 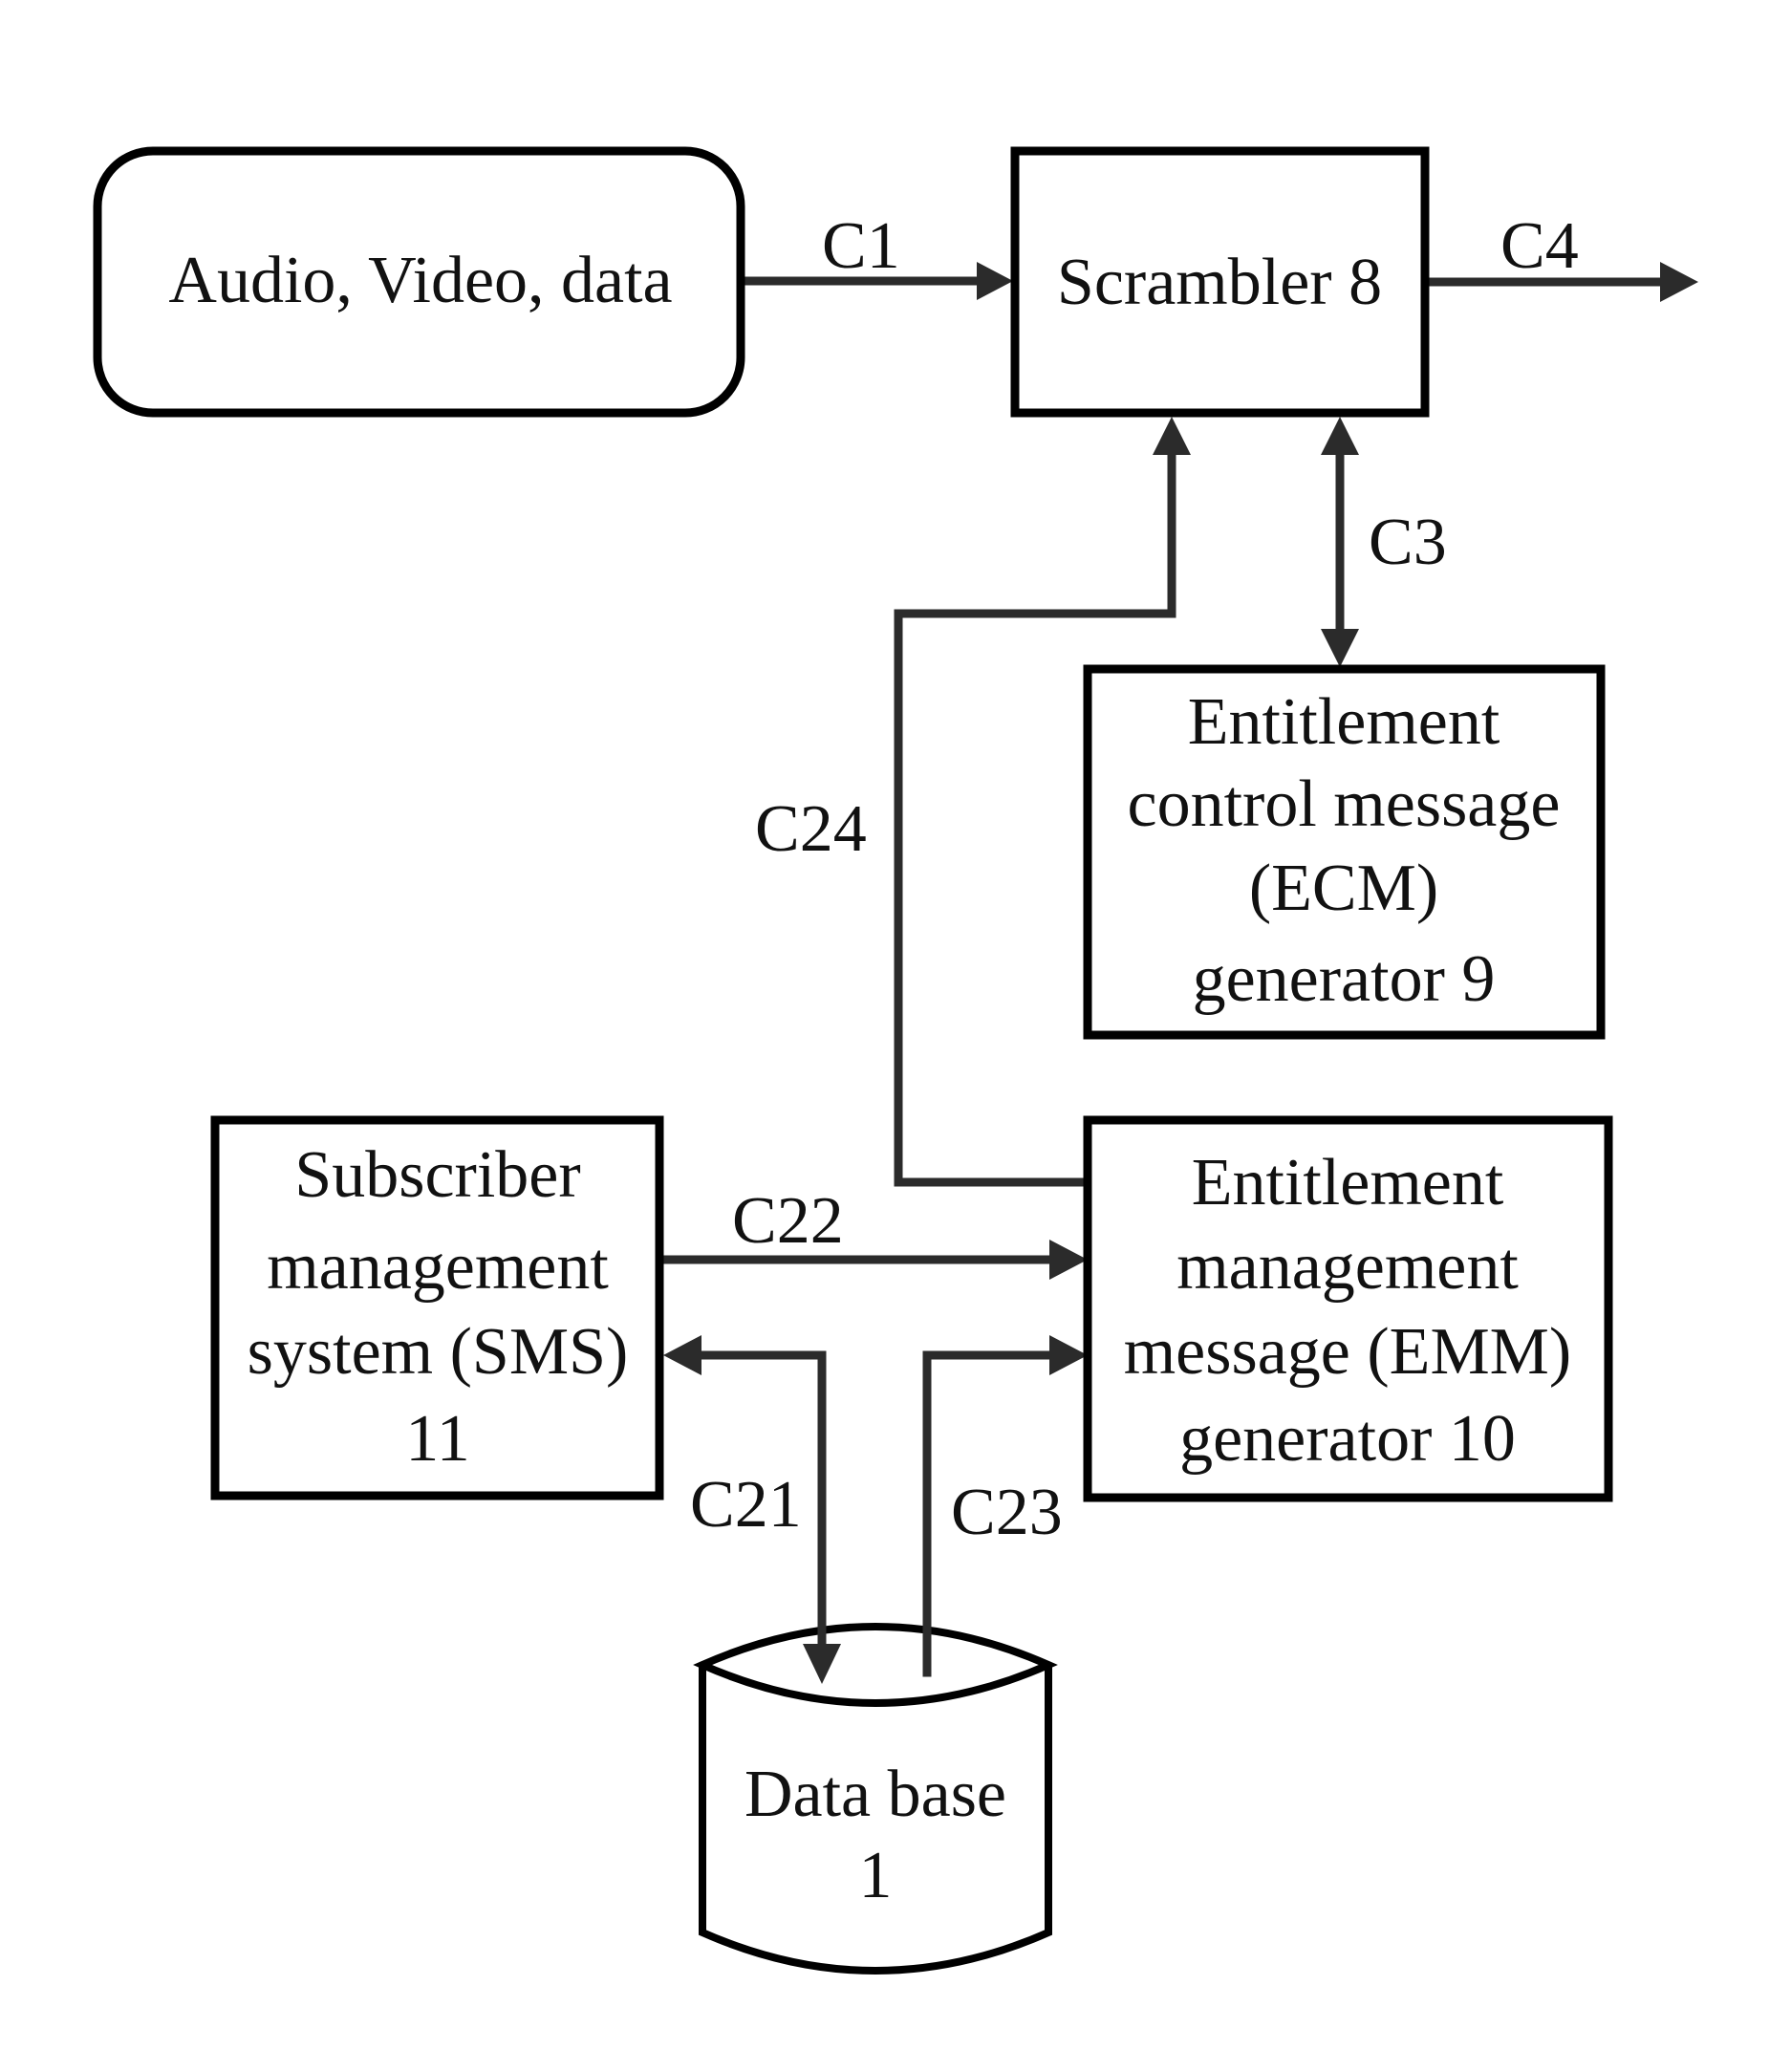 I want to click on node-sms-line-3: system (SMS), so click(x=438, y=1352).